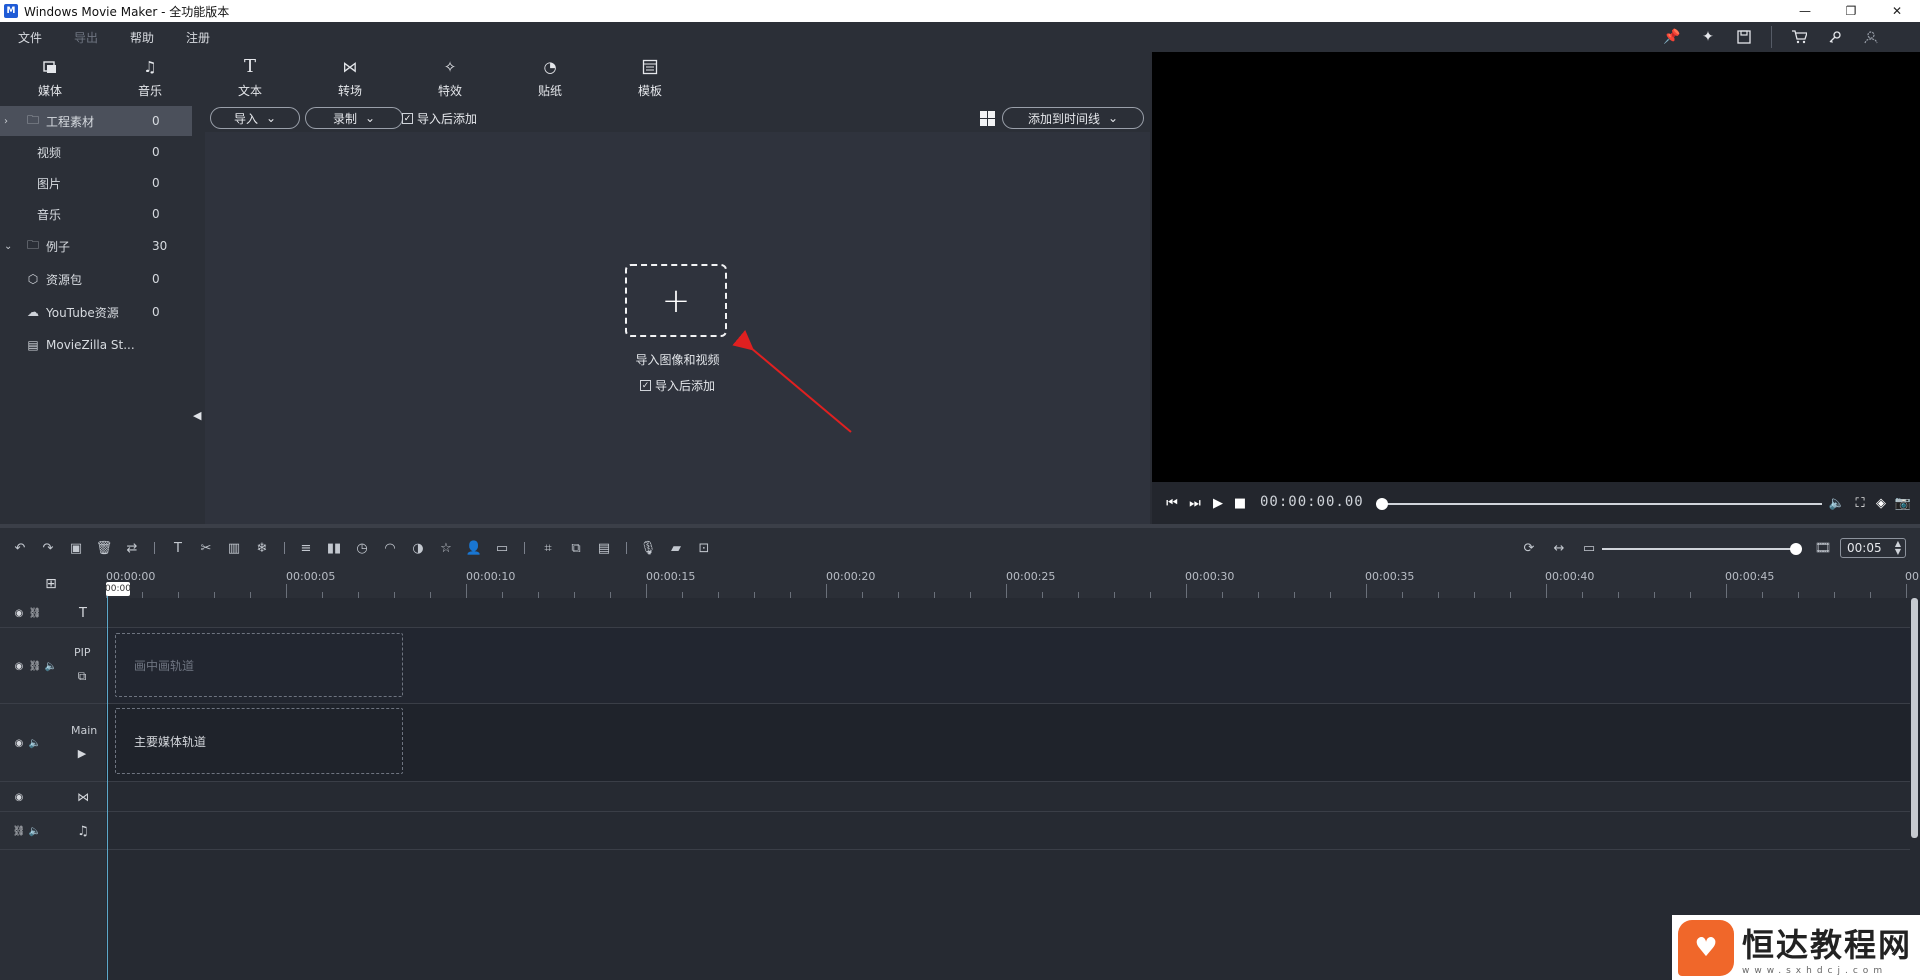  I want to click on zoom-interval-field: 00:05 ▲ ▼, so click(1873, 548).